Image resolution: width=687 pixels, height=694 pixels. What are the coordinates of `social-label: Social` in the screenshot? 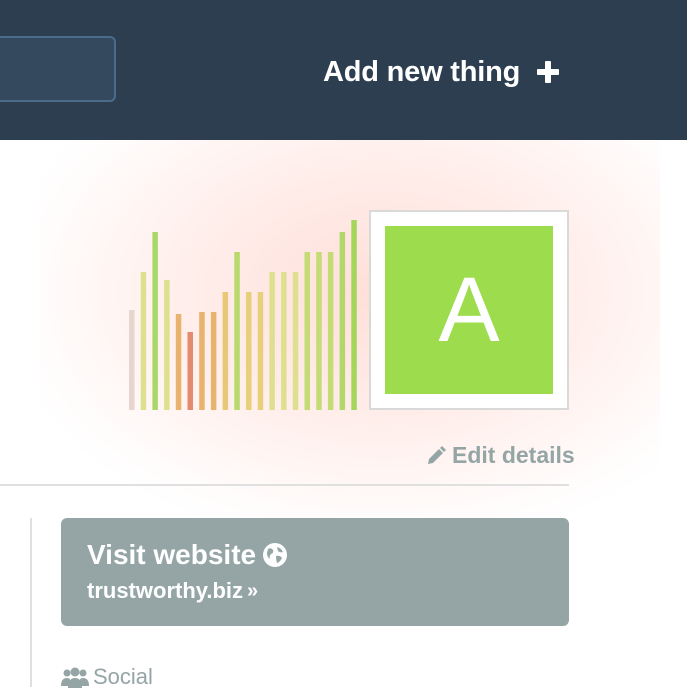 It's located at (123, 676).